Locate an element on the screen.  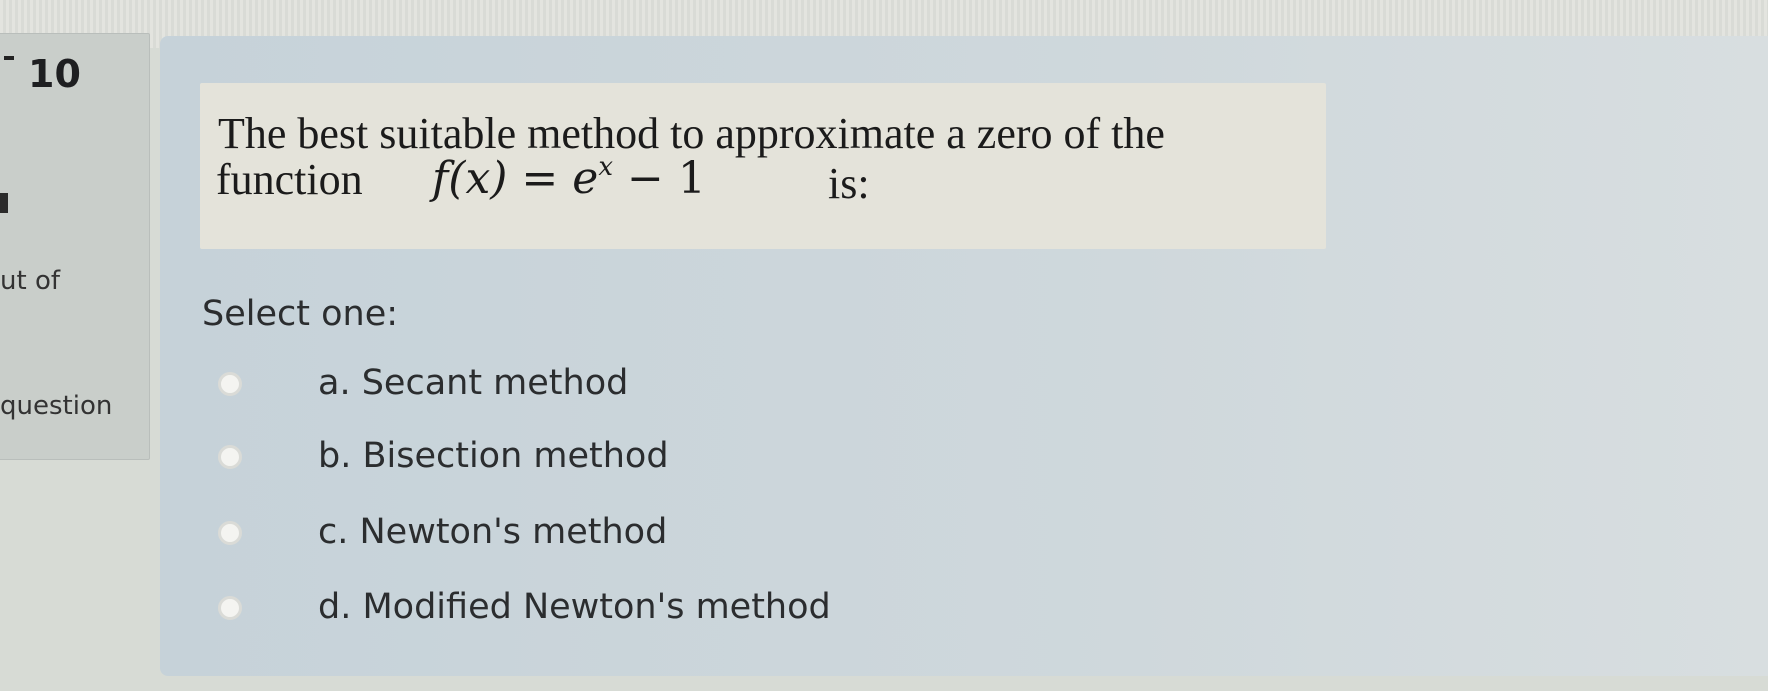
question-formula: f(x) = ex − 1 is located at coordinates (569, 178).